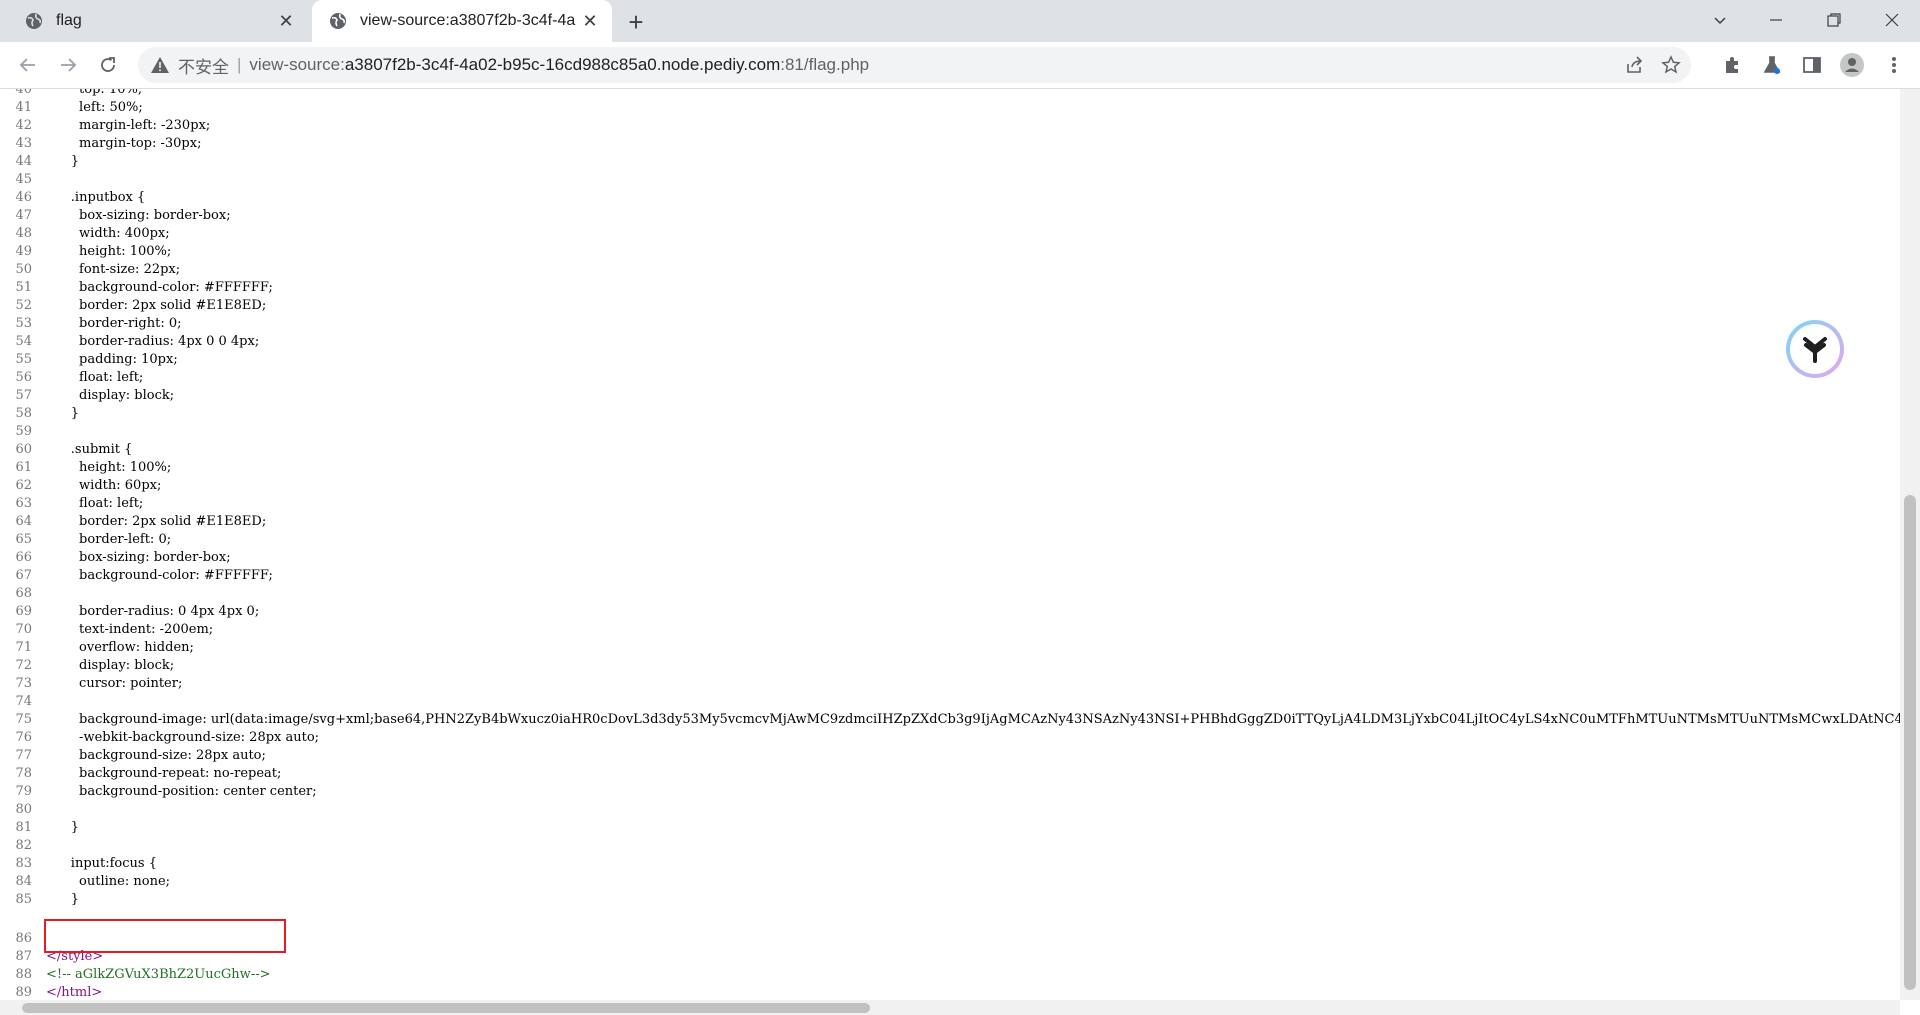 The image size is (1920, 1015). What do you see at coordinates (23, 827) in the screenshot?
I see `line-number: 81` at bounding box center [23, 827].